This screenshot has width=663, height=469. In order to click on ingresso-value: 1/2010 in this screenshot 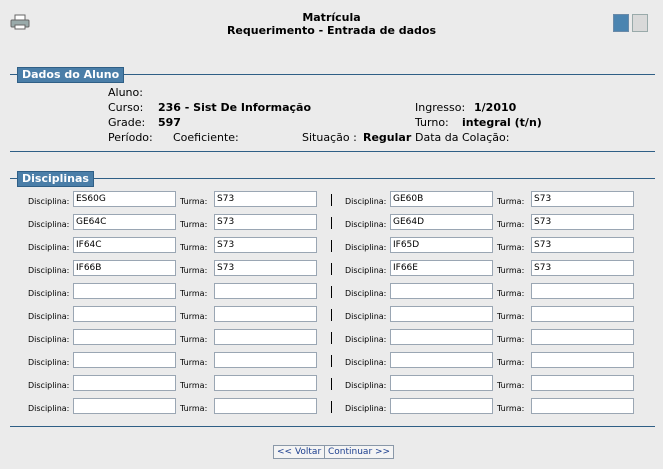, I will do `click(495, 107)`.